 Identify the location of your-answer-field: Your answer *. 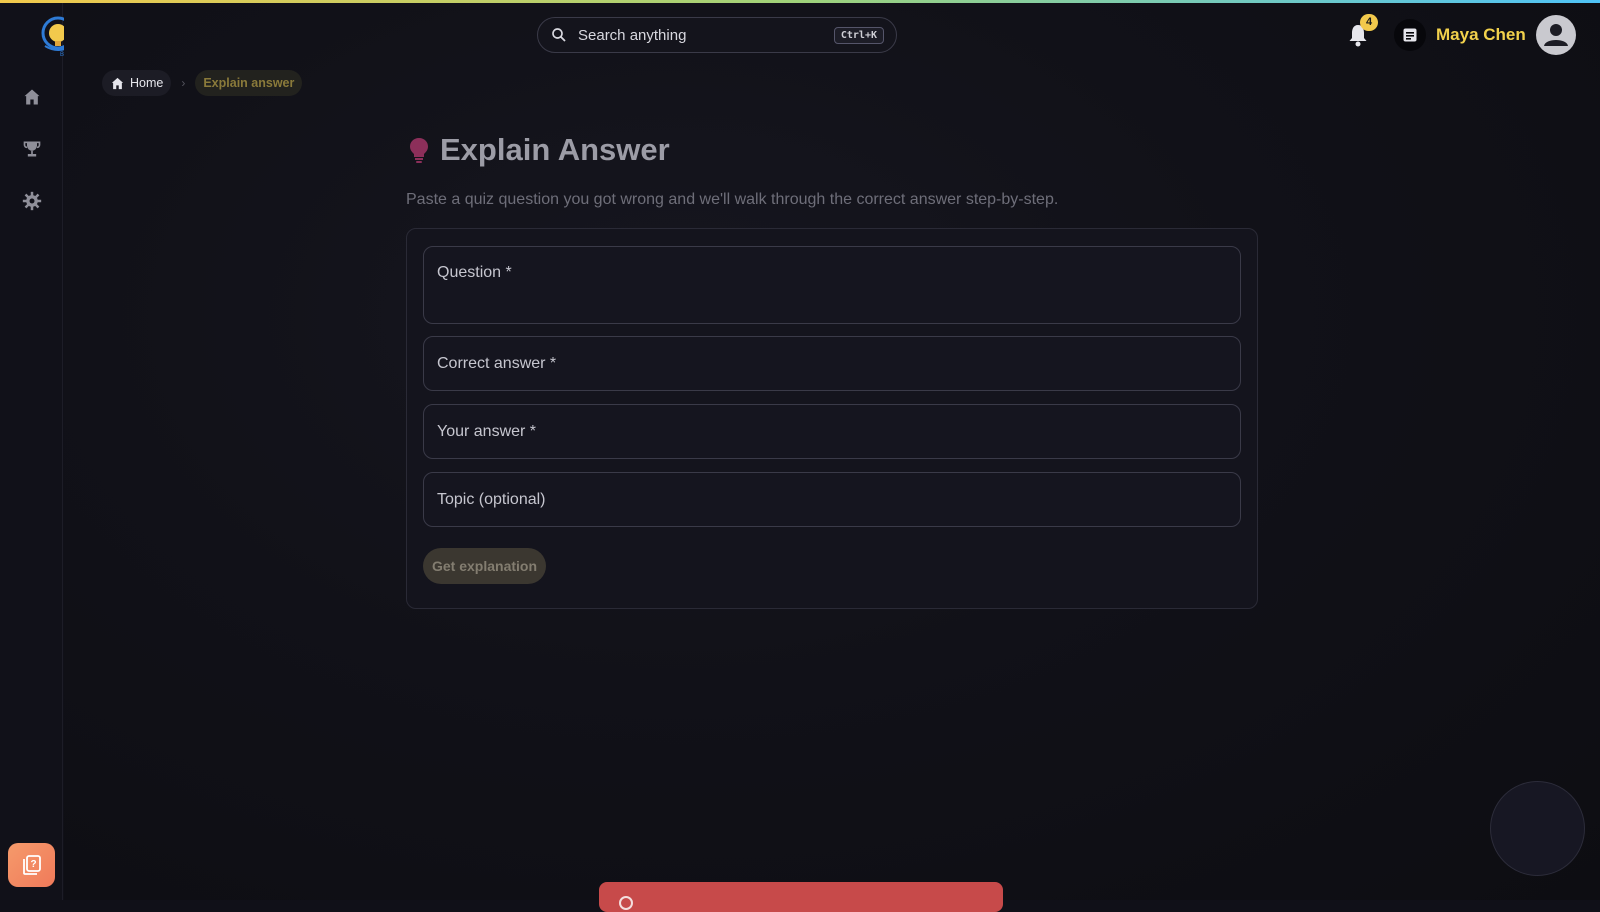
(832, 431).